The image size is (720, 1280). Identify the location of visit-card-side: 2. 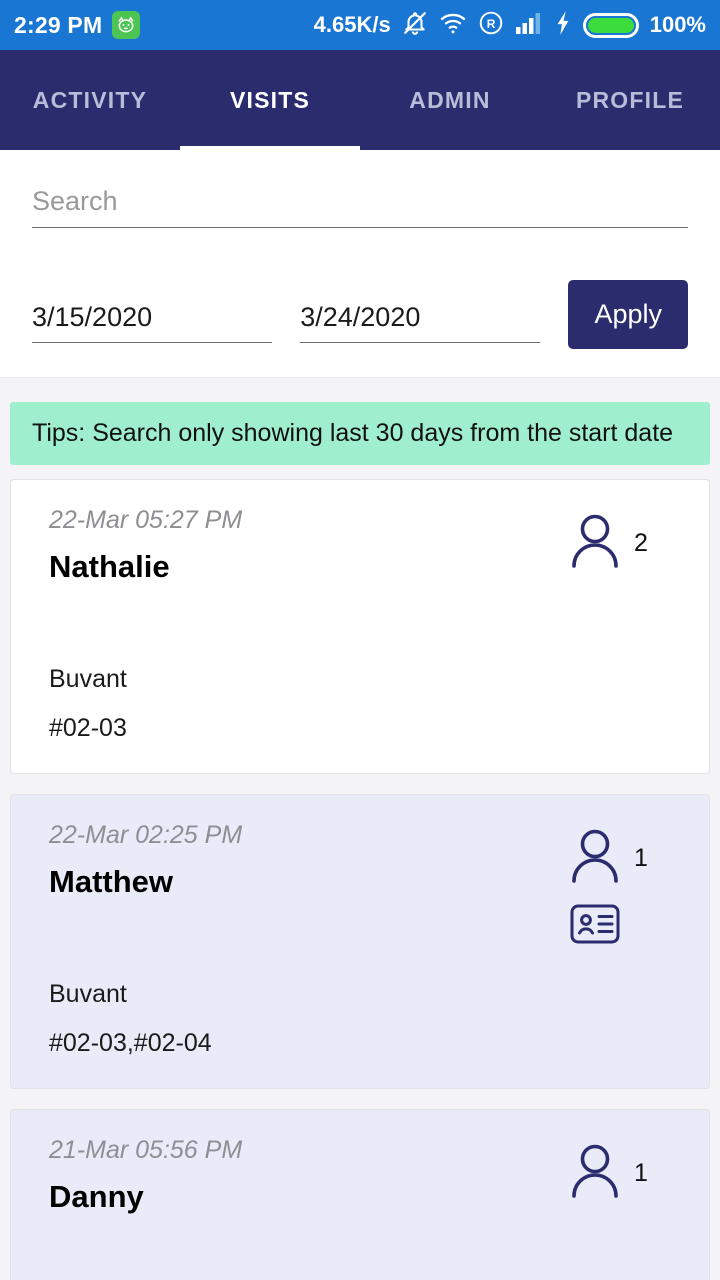
(611, 624).